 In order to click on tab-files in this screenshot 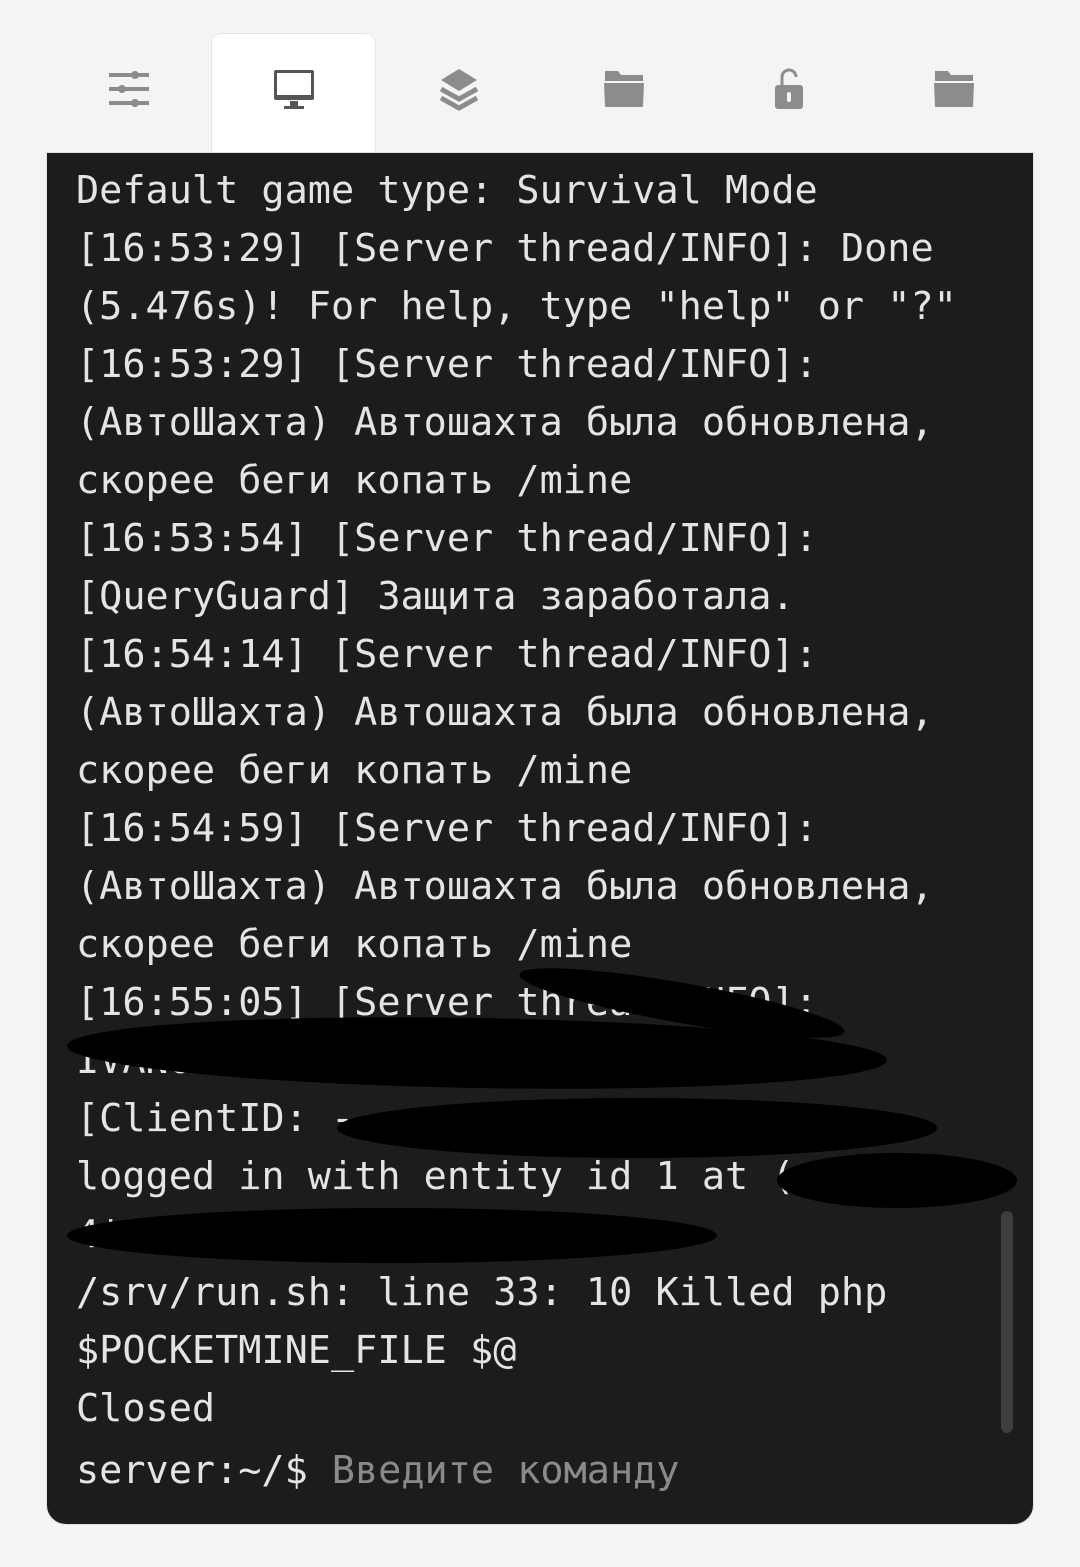, I will do `click(623, 92)`.